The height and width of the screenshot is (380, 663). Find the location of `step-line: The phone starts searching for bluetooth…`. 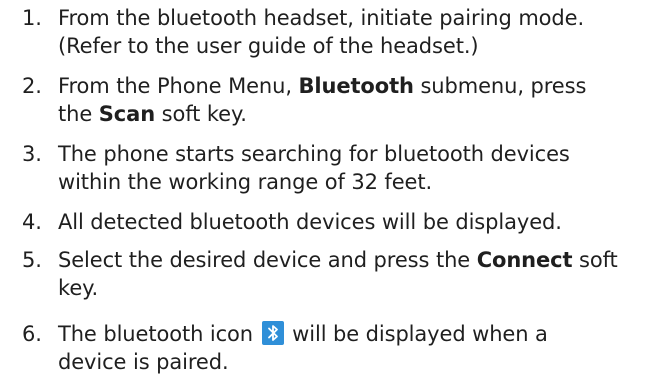

step-line: The phone starts searching for bluetooth… is located at coordinates (314, 154).